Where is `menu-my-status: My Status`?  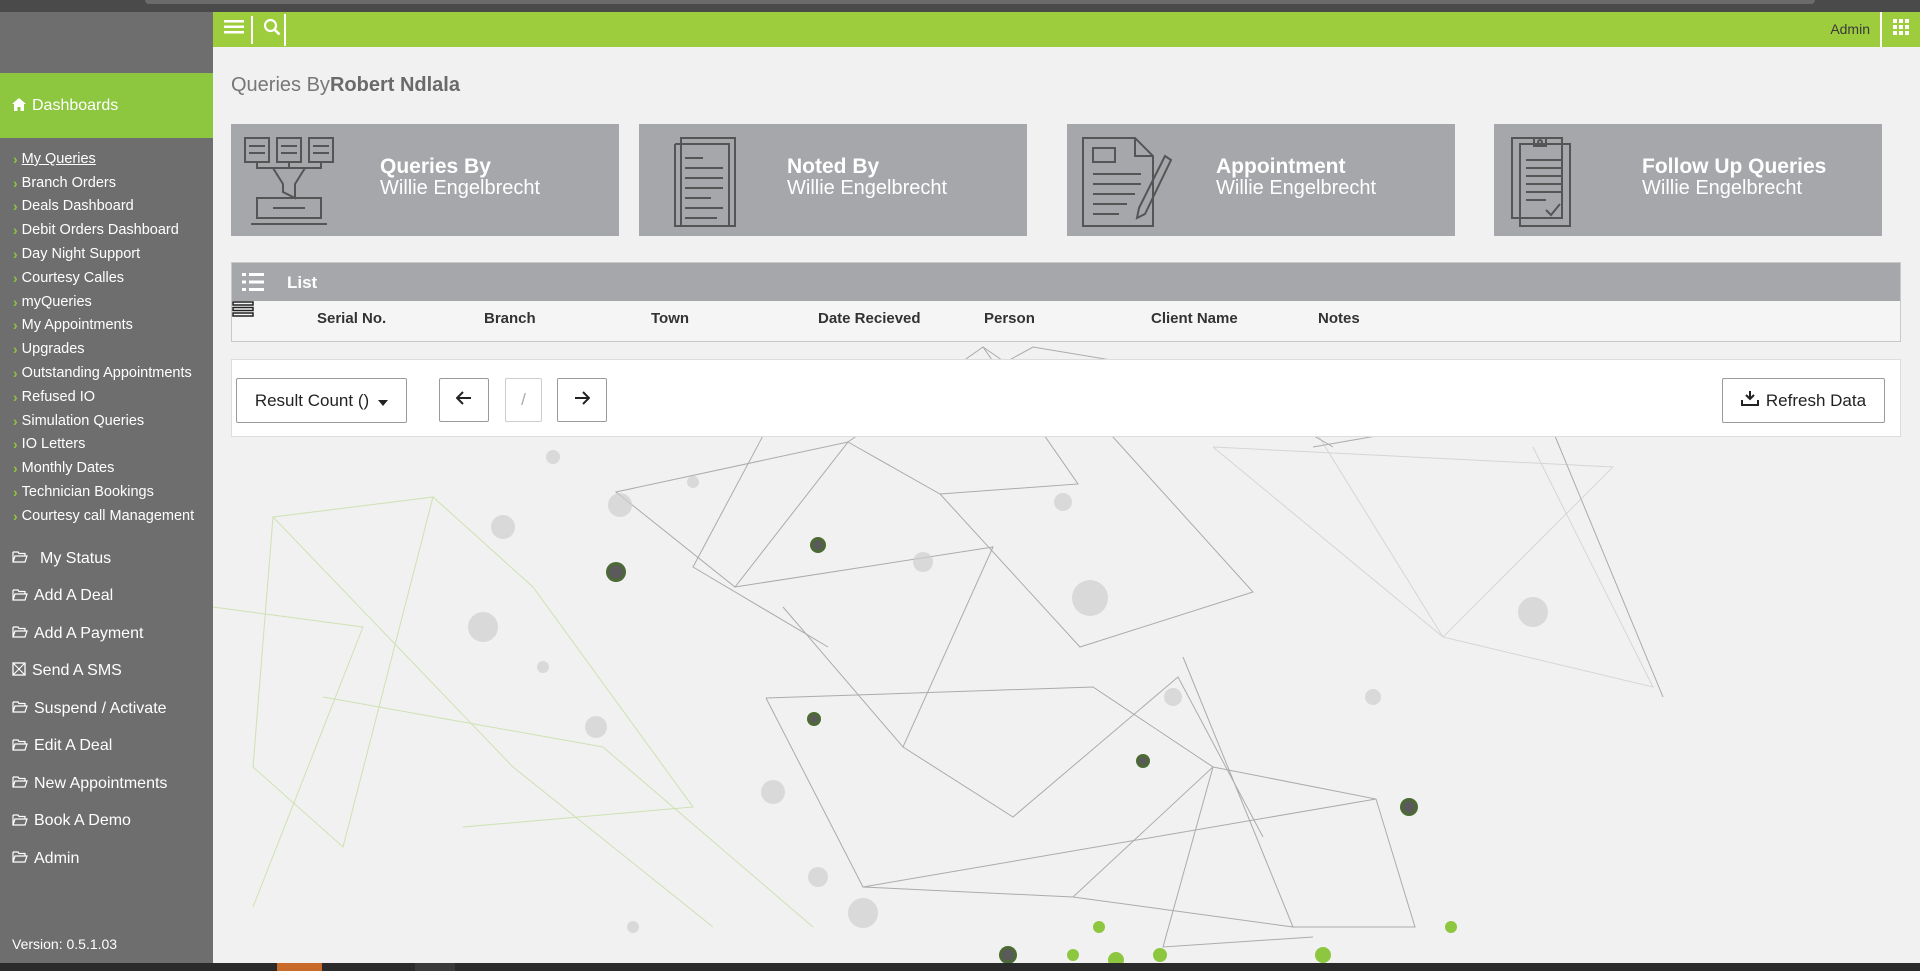 menu-my-status: My Status is located at coordinates (106, 559).